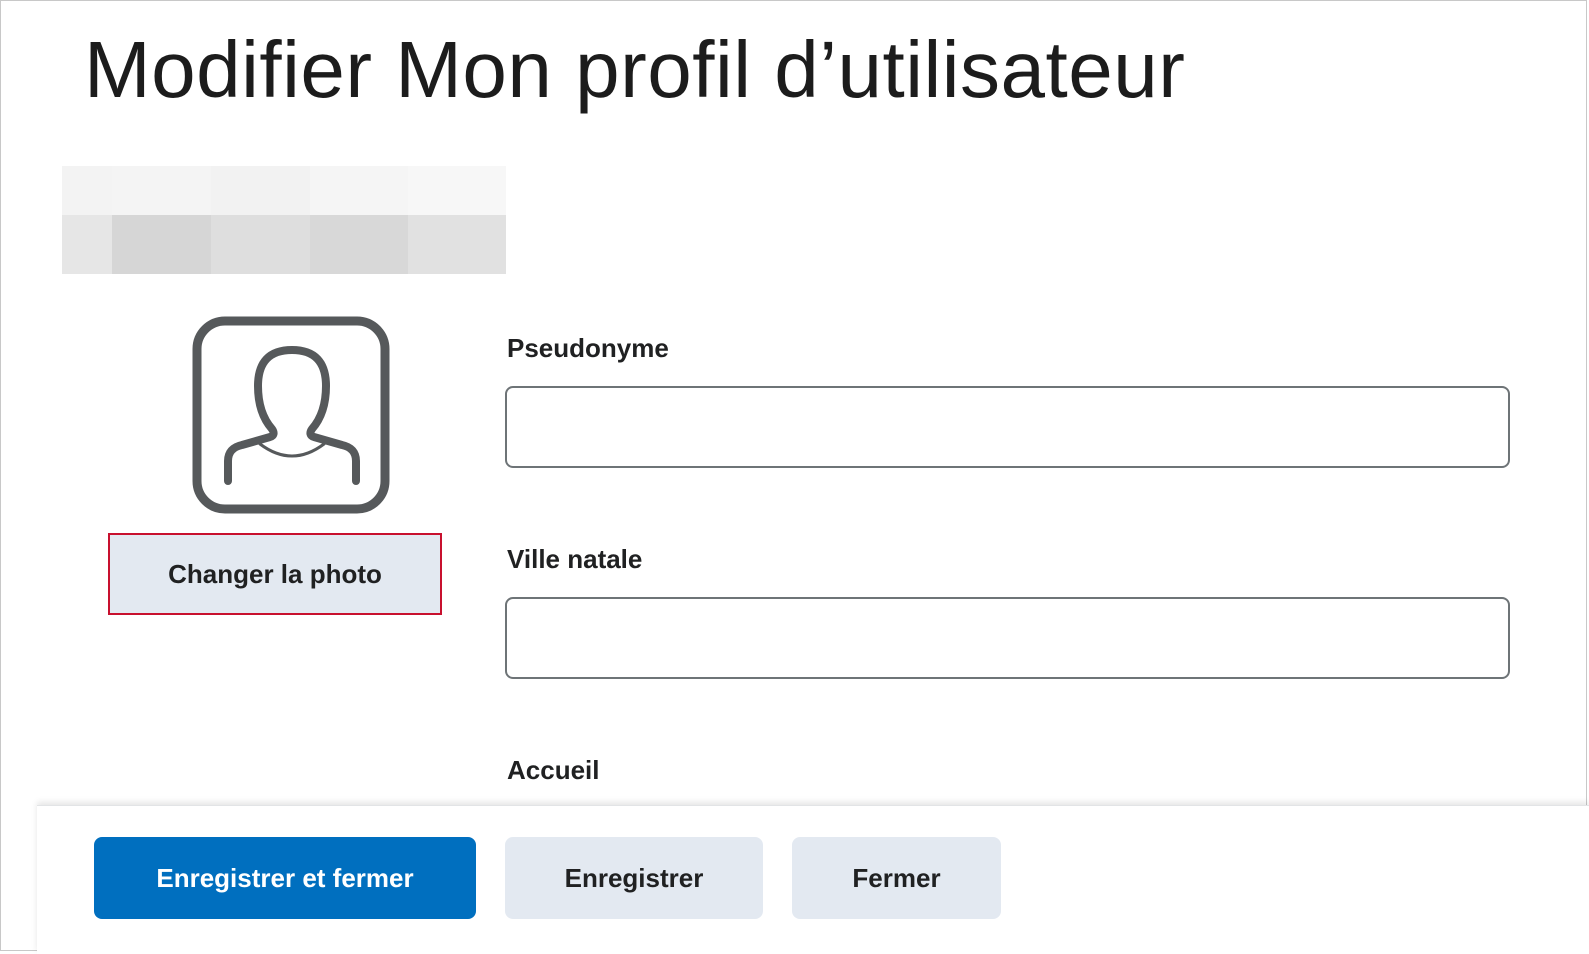 This screenshot has width=1589, height=954. I want to click on blurred-user-name, so click(284, 220).